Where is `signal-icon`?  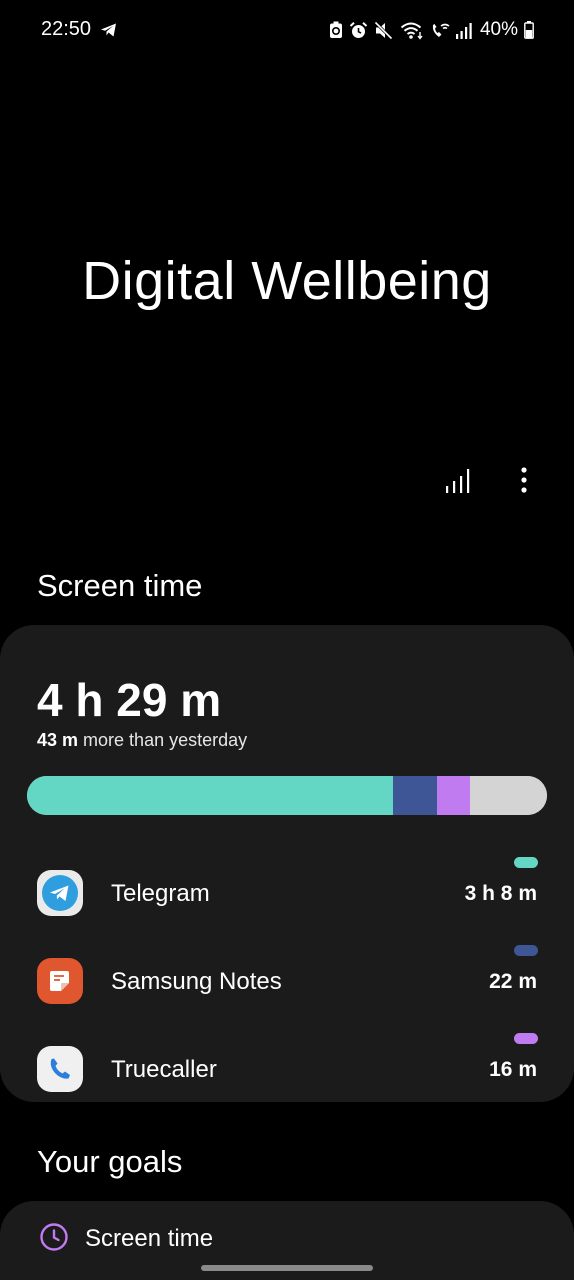
signal-icon is located at coordinates (463, 30).